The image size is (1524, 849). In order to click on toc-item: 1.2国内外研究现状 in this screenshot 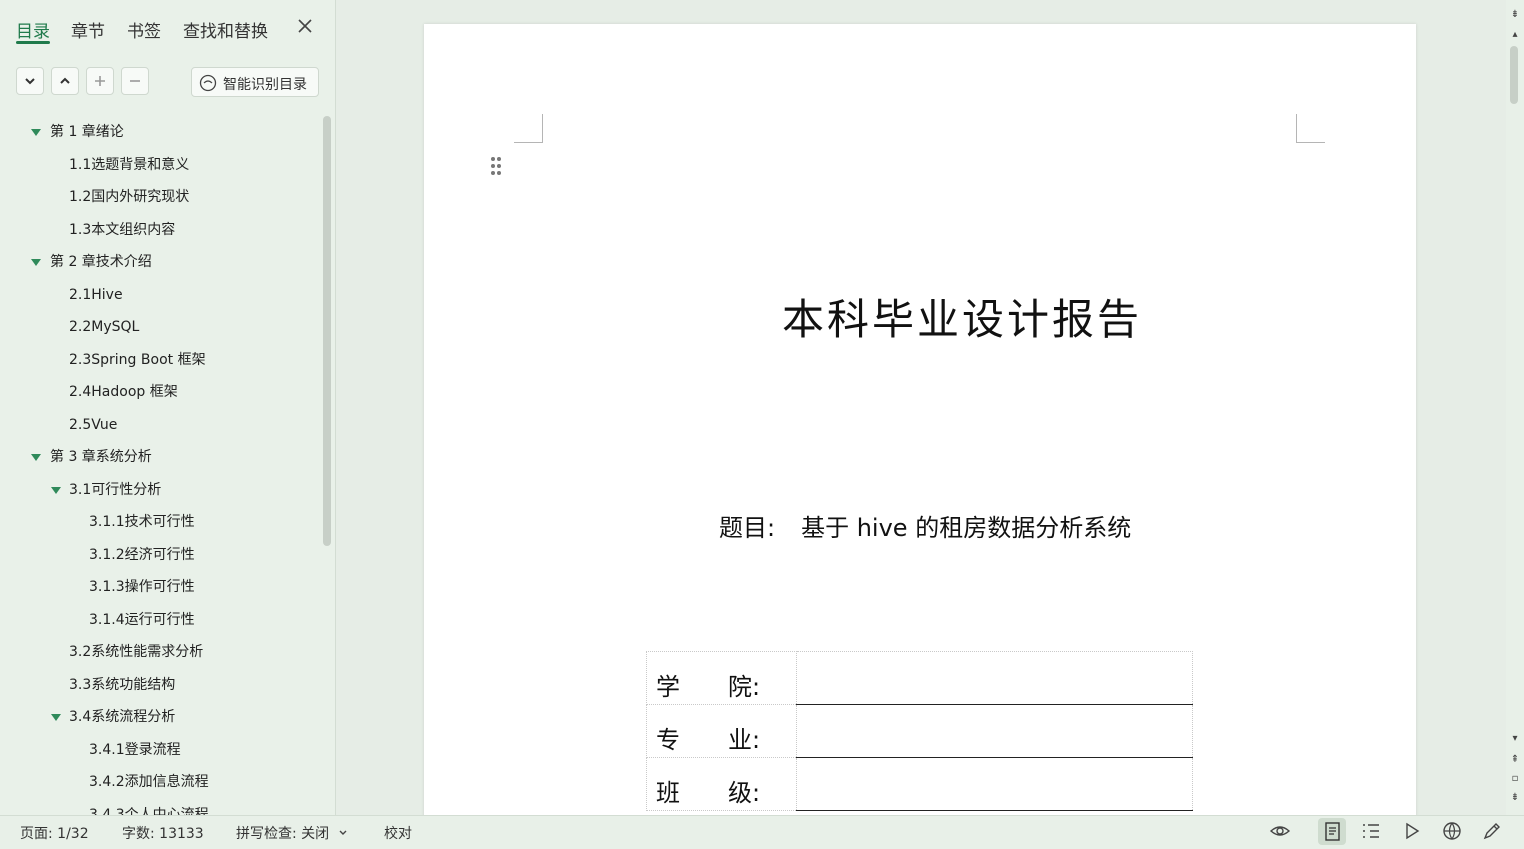, I will do `click(129, 197)`.